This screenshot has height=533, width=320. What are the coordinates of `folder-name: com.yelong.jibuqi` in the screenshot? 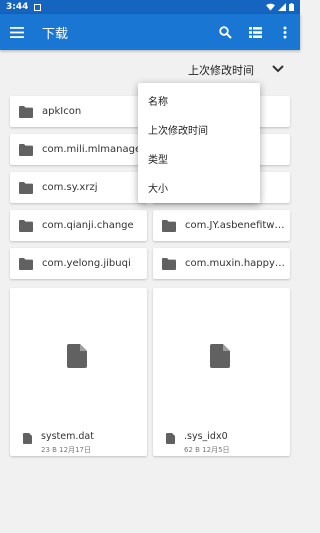 It's located at (86, 263).